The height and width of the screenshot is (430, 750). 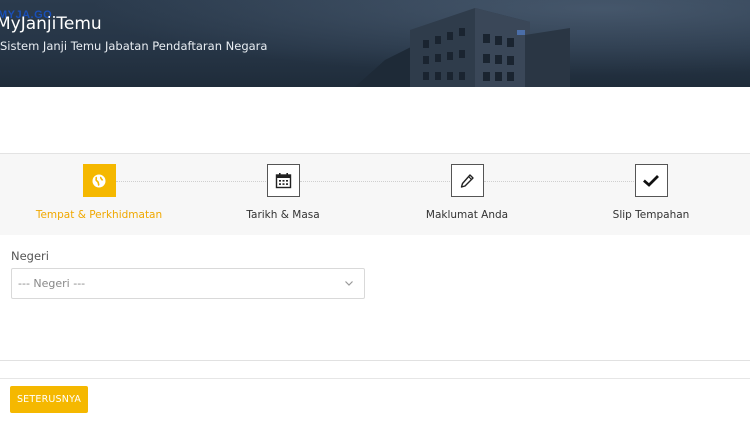 I want to click on negeri-selected-value: --- Negeri ---, so click(x=52, y=283).